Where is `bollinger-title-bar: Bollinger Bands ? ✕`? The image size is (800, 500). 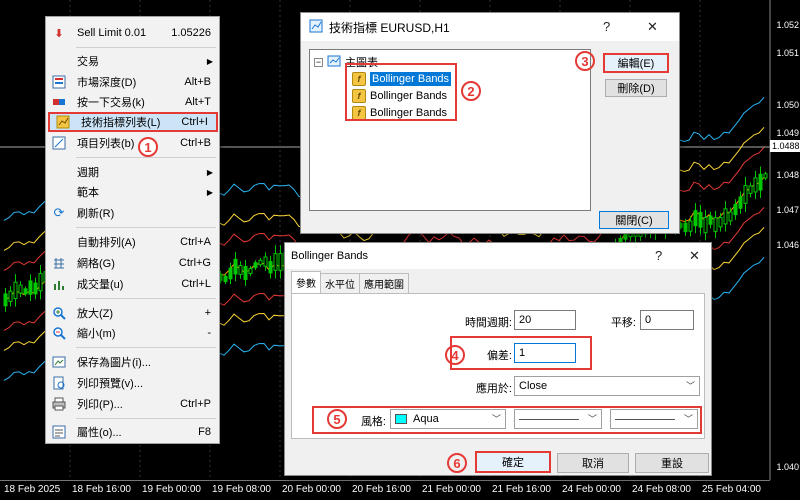
bollinger-title-bar: Bollinger Bands ? ✕ is located at coordinates (498, 256).